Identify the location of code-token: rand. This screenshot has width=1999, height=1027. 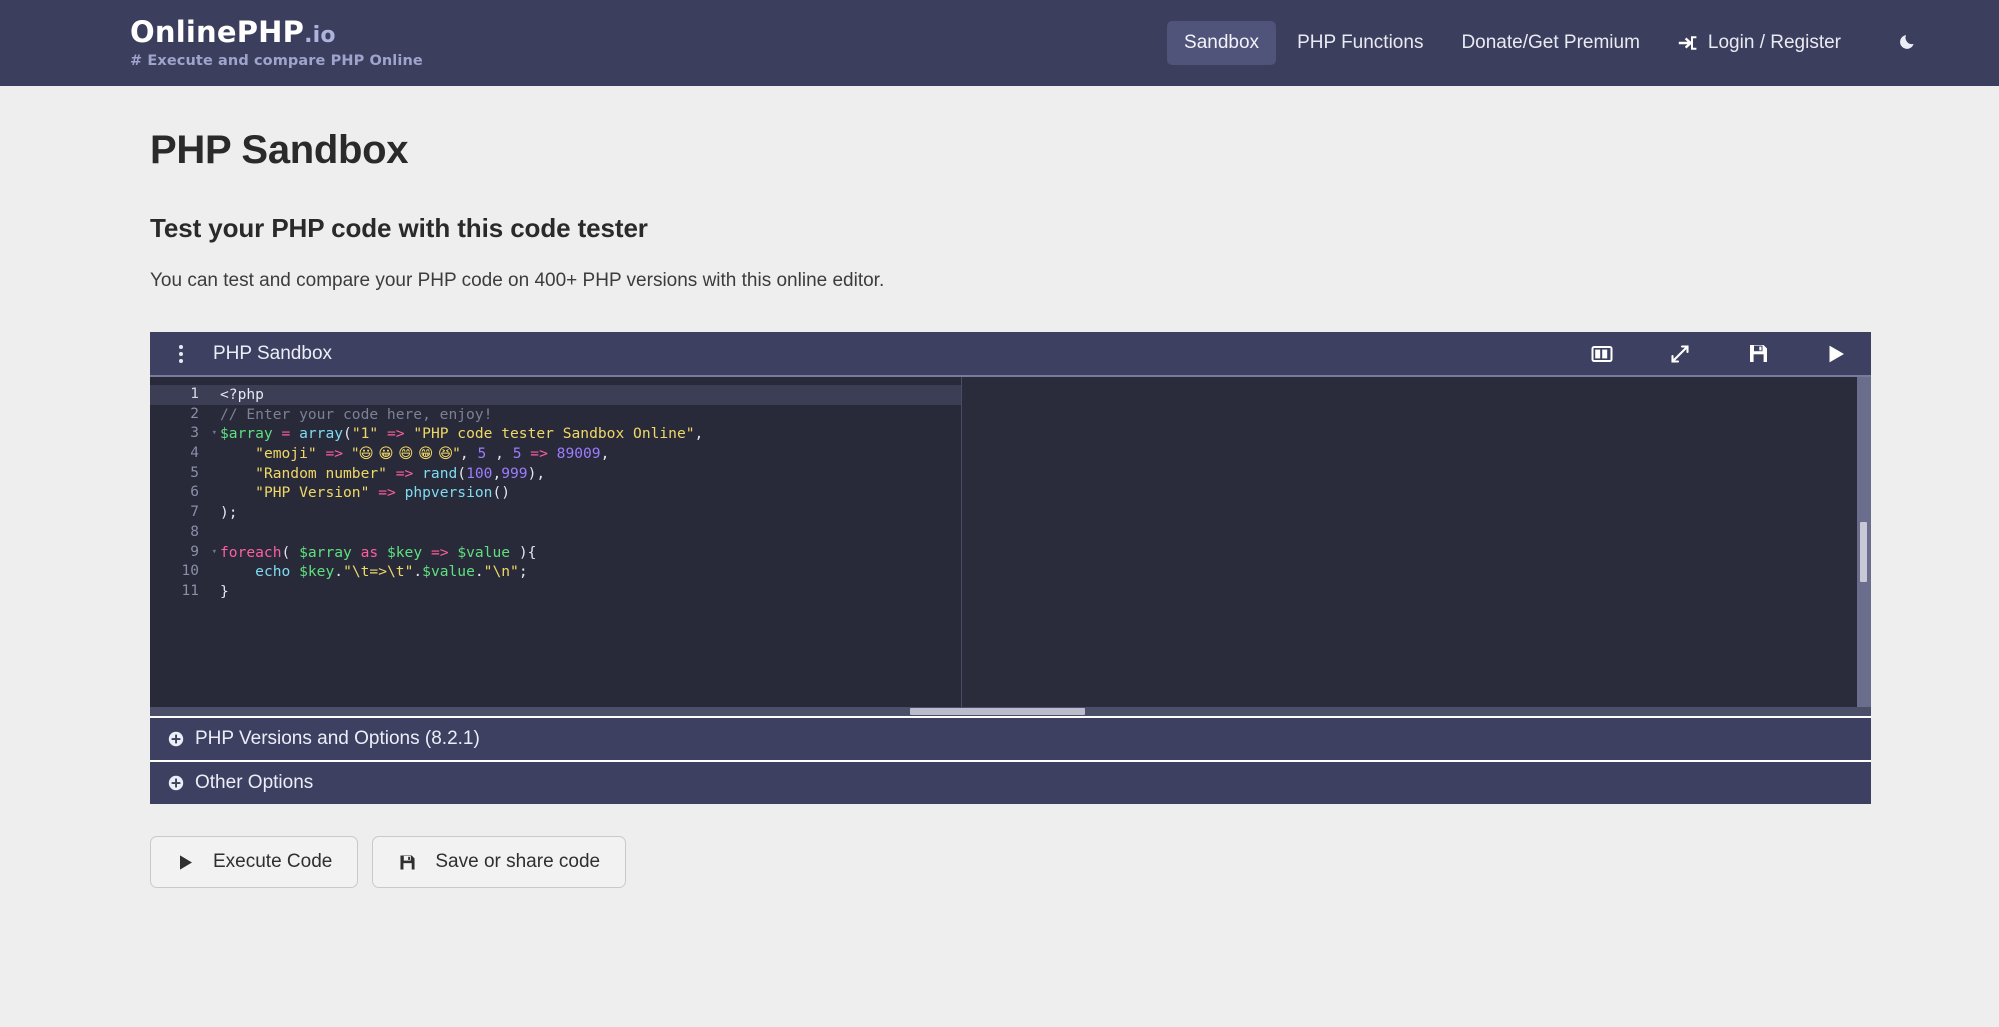
(440, 473).